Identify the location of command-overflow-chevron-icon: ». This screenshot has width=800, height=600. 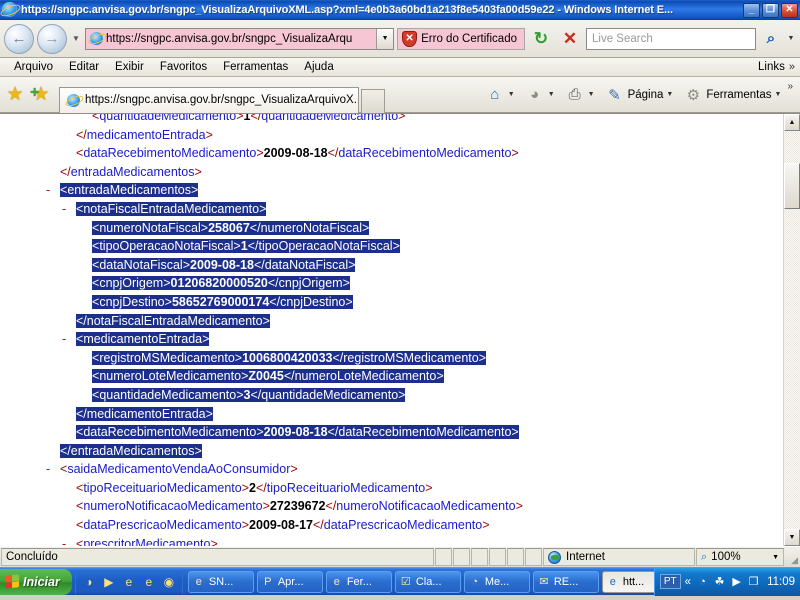
(792, 86).